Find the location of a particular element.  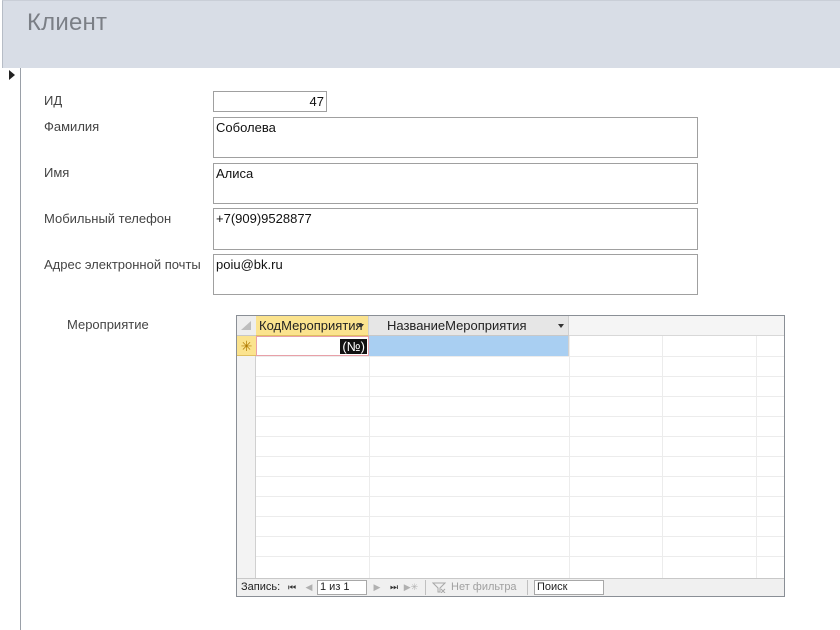

search-input: Поиск is located at coordinates (569, 587).